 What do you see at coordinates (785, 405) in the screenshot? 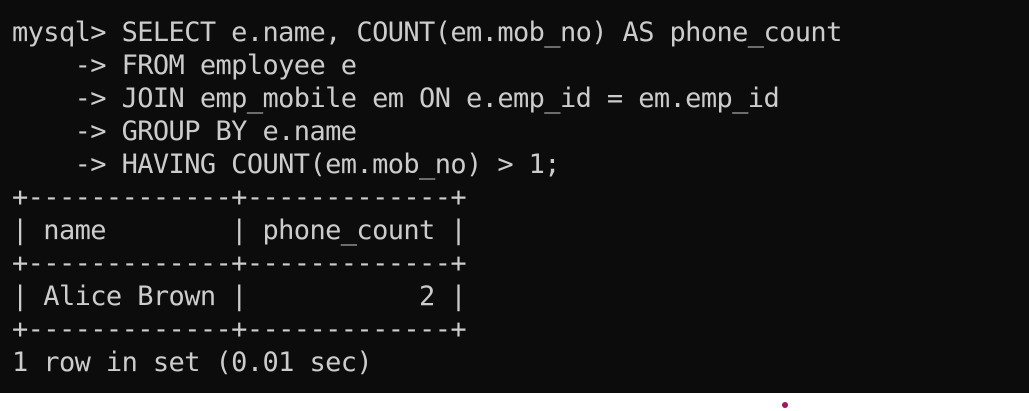
I see `cursor-dot-icon` at bounding box center [785, 405].